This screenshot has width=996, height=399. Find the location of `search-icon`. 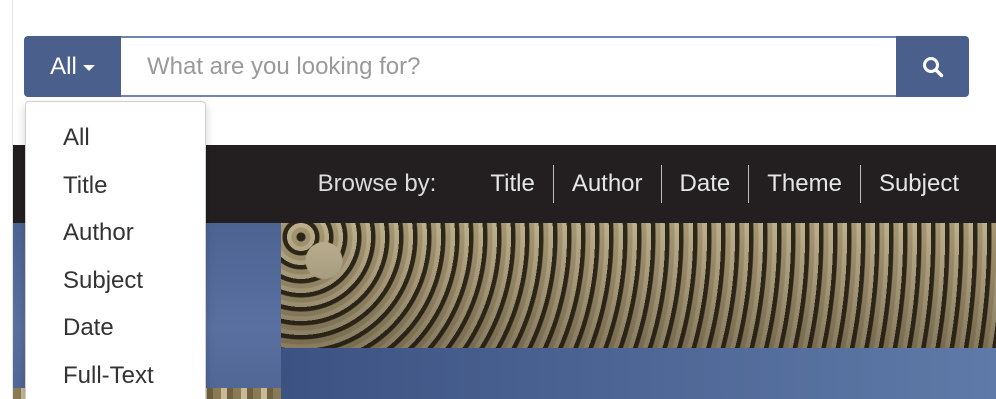

search-icon is located at coordinates (932, 66).